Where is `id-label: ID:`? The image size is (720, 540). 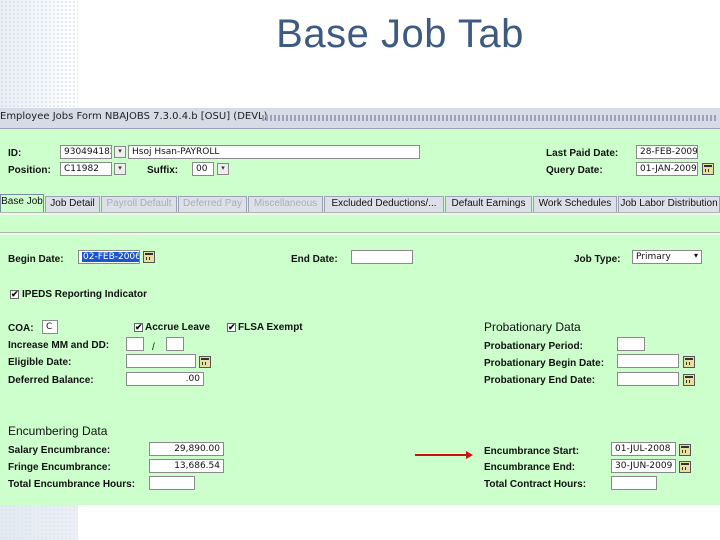
id-label: ID: is located at coordinates (15, 153).